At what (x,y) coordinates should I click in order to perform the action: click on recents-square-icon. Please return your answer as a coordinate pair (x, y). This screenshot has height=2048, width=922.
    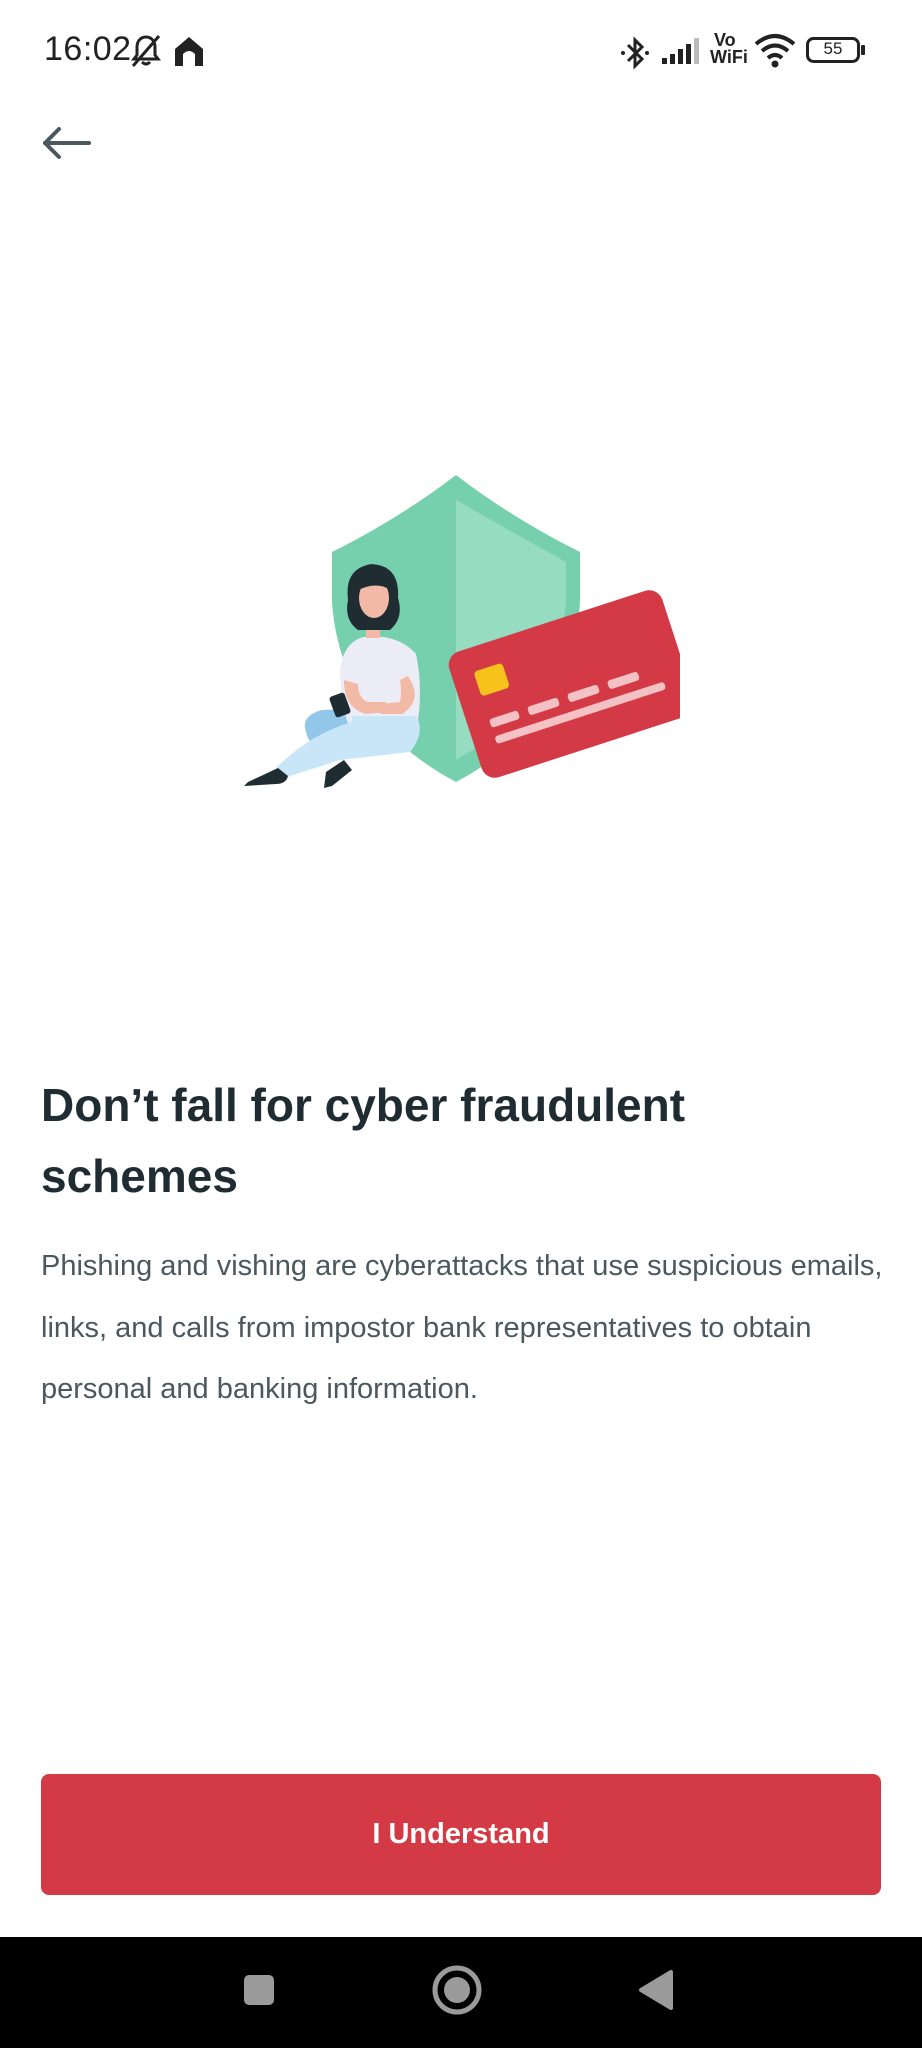
    Looking at the image, I should click on (259, 1992).